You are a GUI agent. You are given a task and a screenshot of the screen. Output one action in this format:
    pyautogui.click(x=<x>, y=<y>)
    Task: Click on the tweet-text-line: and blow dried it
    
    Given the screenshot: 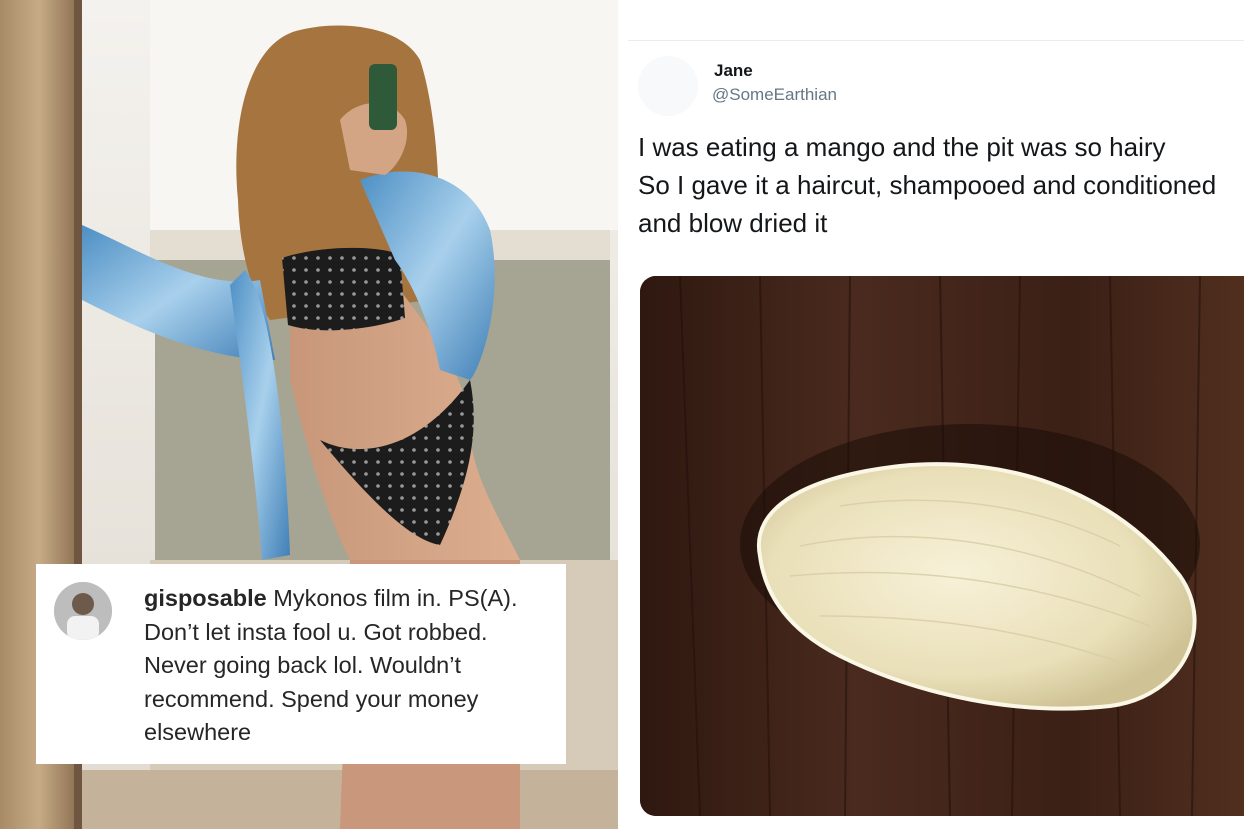 What is the action you would take?
    pyautogui.click(x=733, y=223)
    